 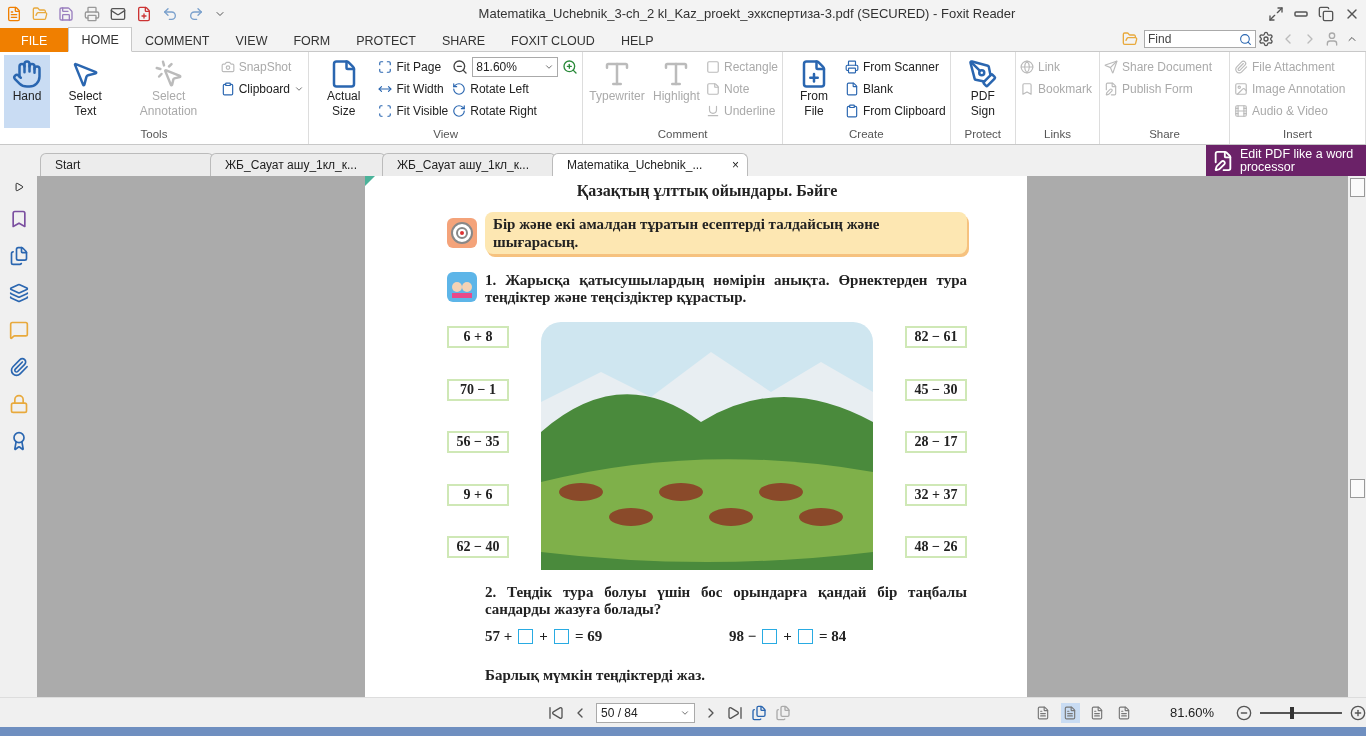 I want to click on ribbon-button: Clipboard, so click(x=262, y=89).